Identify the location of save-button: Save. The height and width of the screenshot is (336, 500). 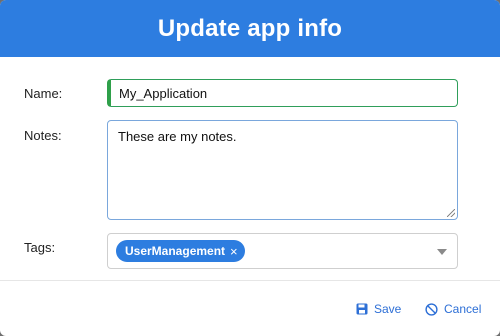
(378, 309).